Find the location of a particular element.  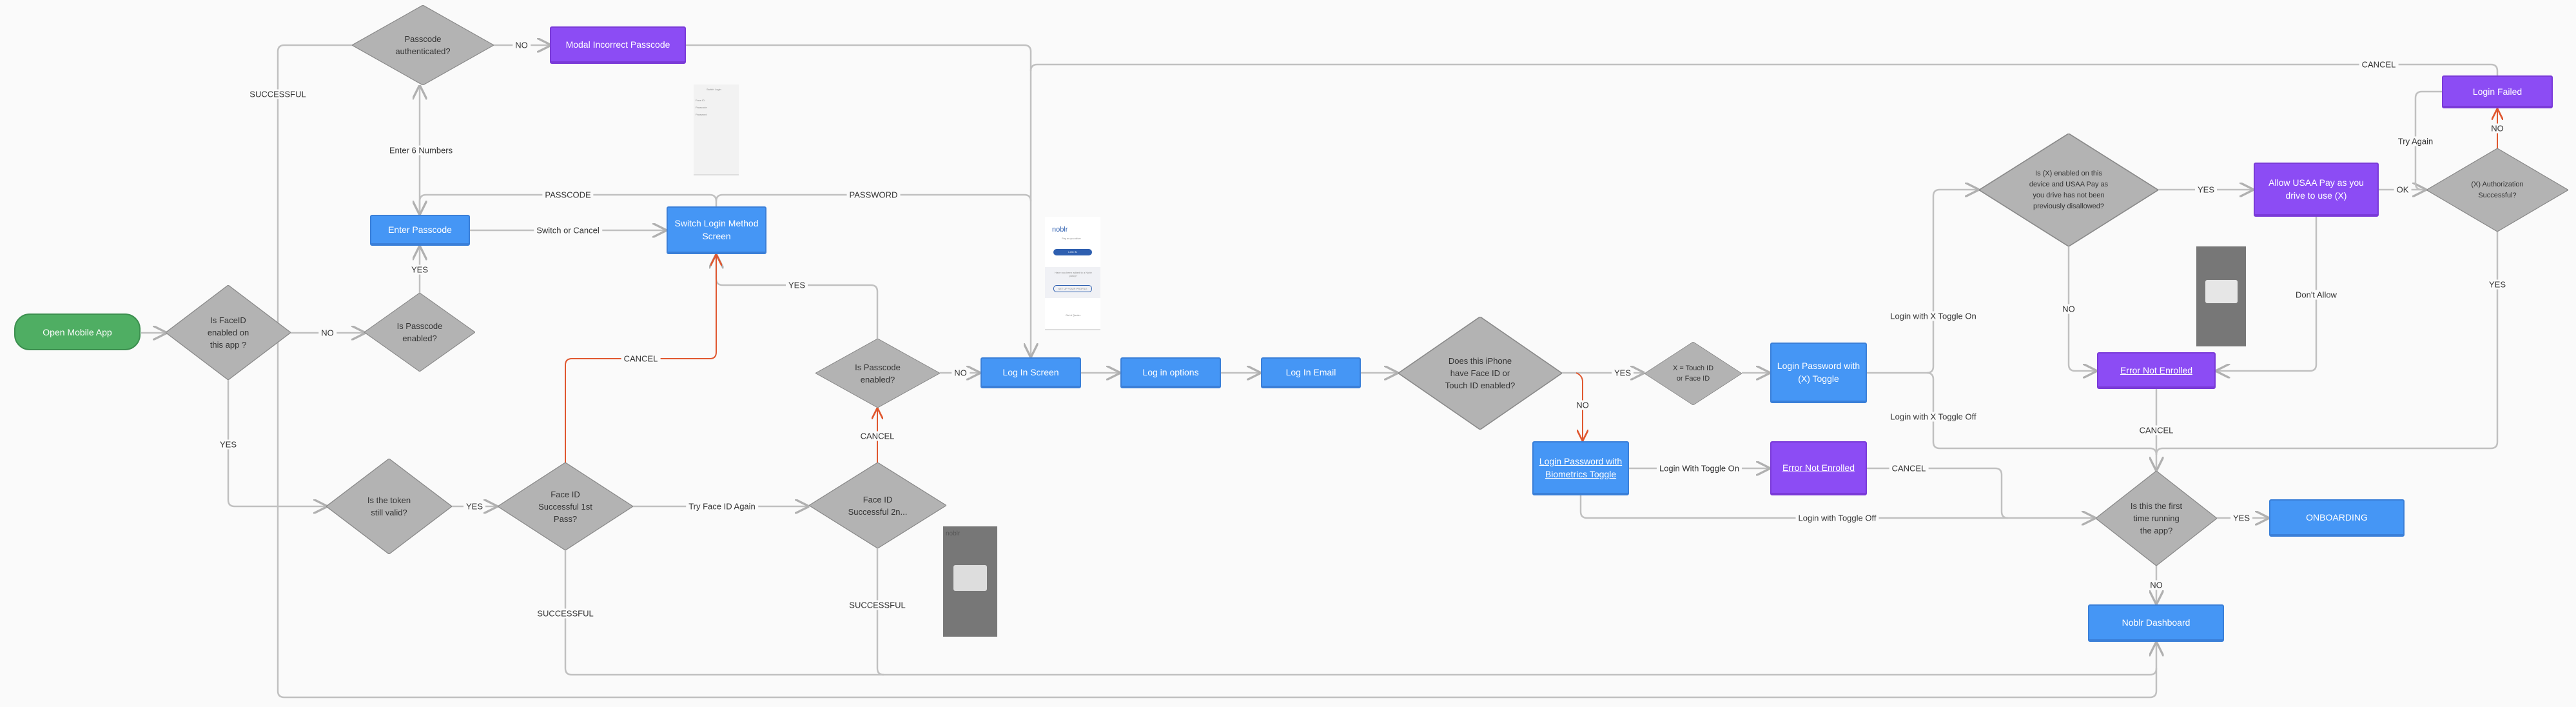

node-label: Modal Incorrect Passcode is located at coordinates (617, 44).